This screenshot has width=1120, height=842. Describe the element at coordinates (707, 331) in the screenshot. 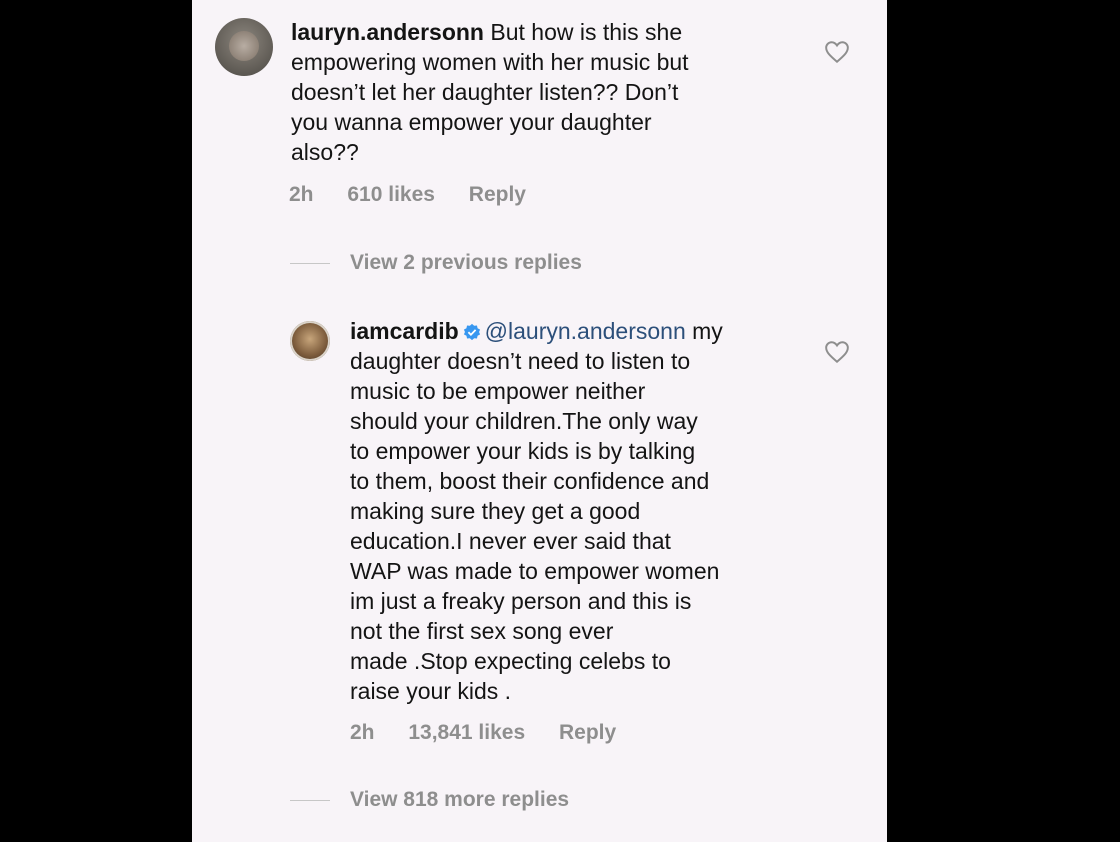

I see `reply-text-first: my` at that location.